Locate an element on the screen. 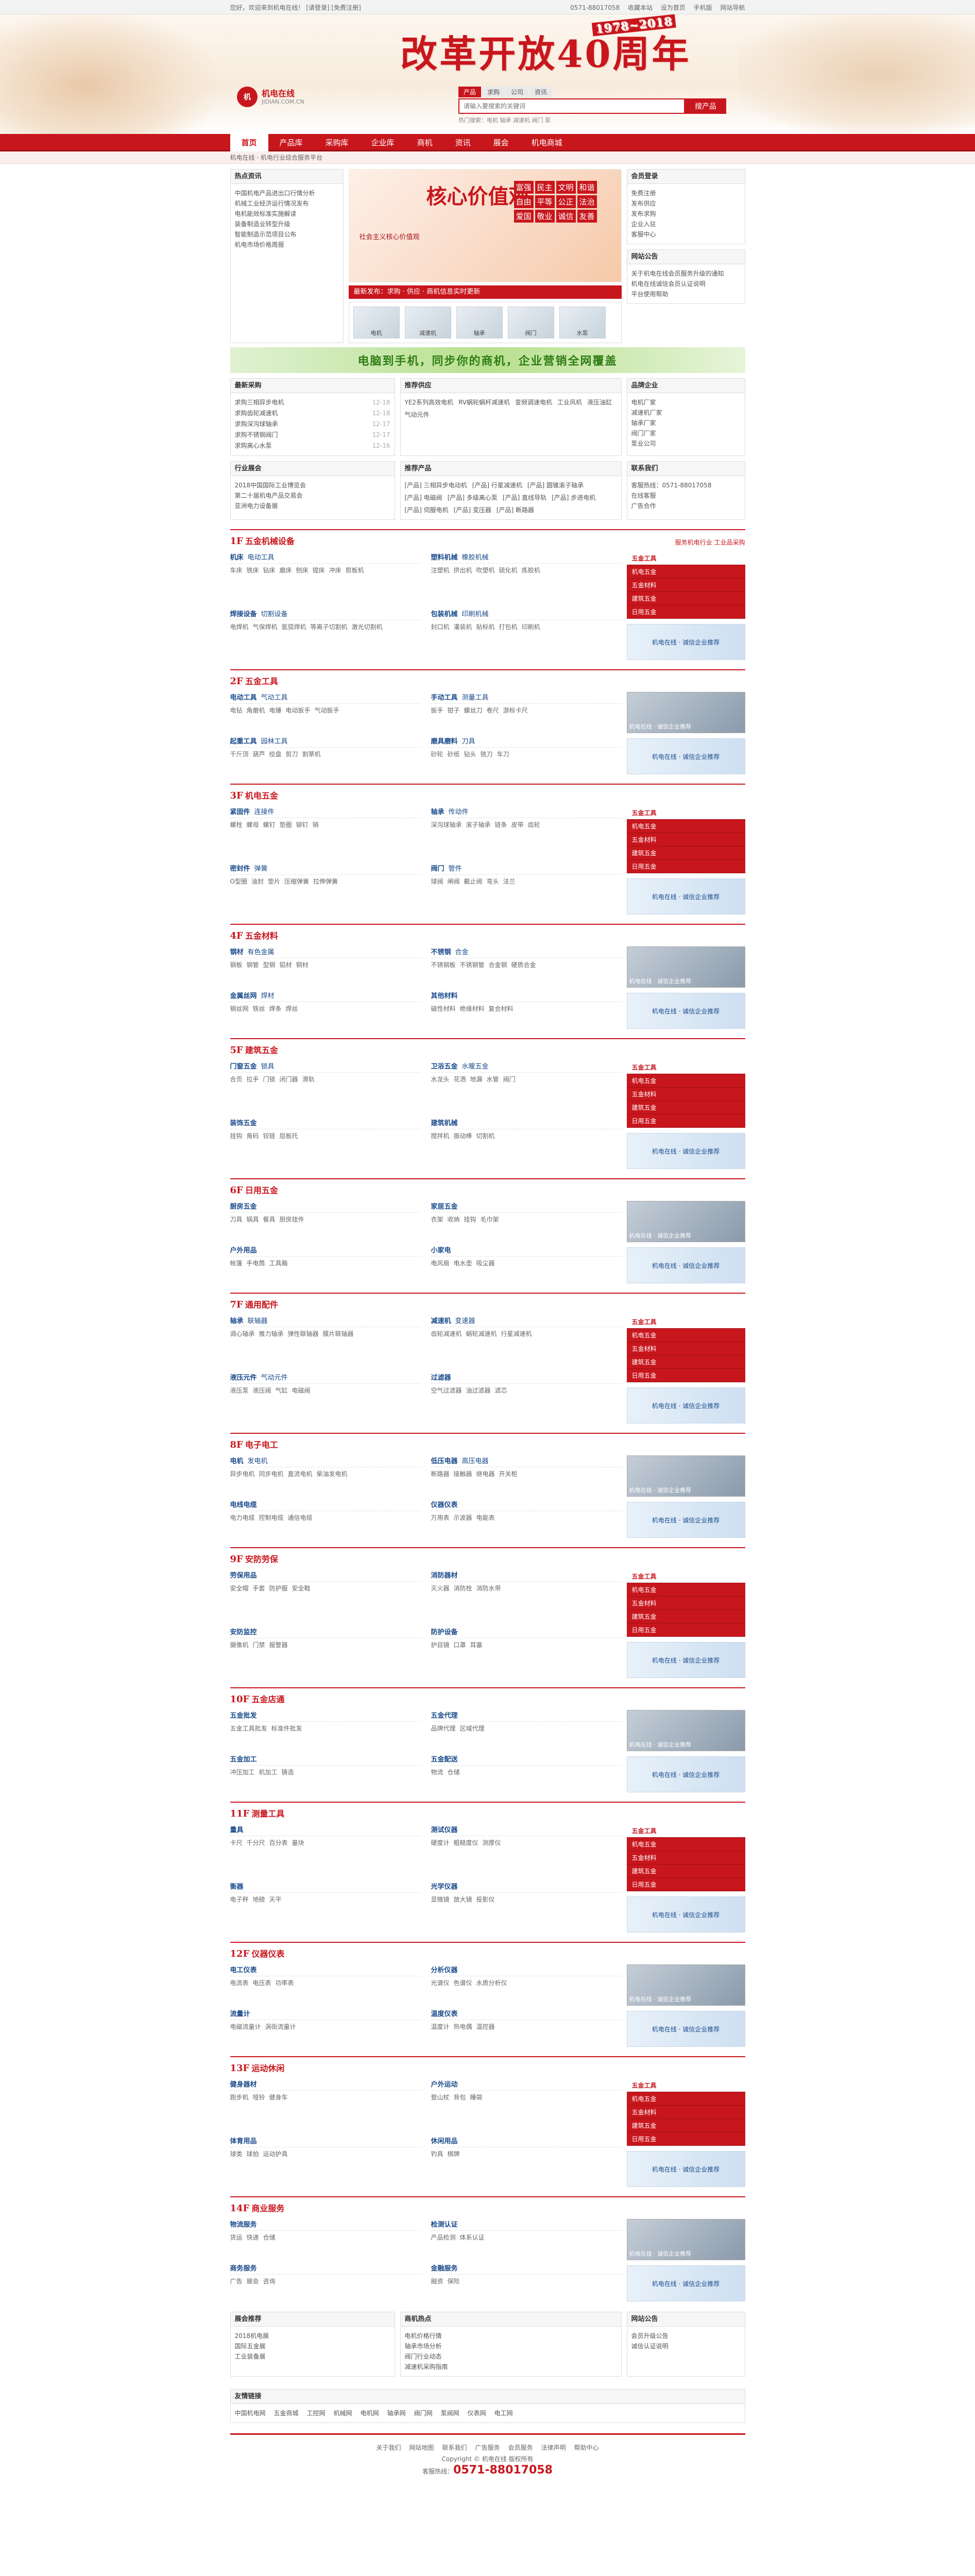  floor-name: 运动休闲 is located at coordinates (267, 2068).